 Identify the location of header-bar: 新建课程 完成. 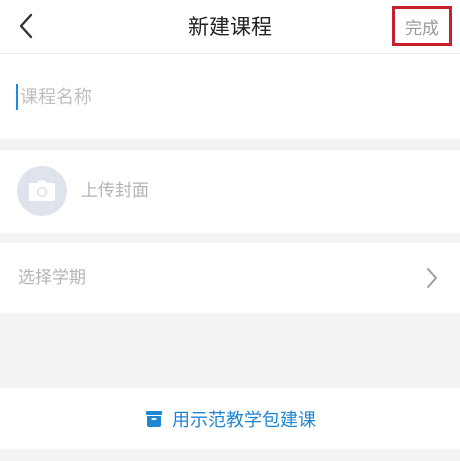
(230, 27).